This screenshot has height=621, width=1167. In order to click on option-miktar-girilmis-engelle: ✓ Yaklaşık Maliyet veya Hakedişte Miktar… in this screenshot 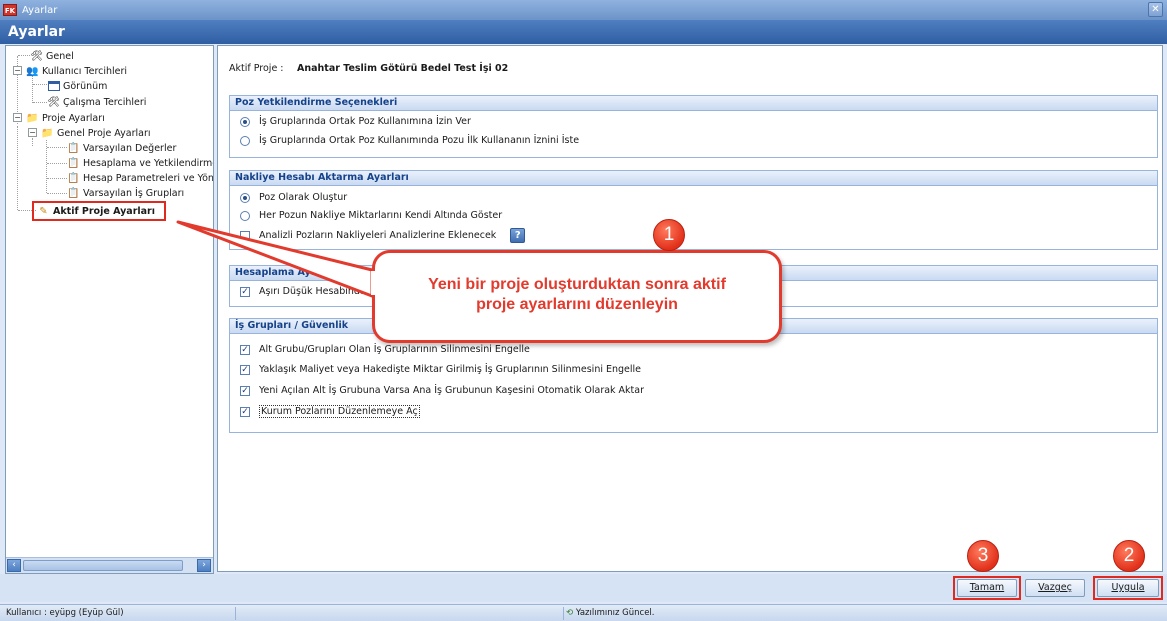, I will do `click(440, 369)`.